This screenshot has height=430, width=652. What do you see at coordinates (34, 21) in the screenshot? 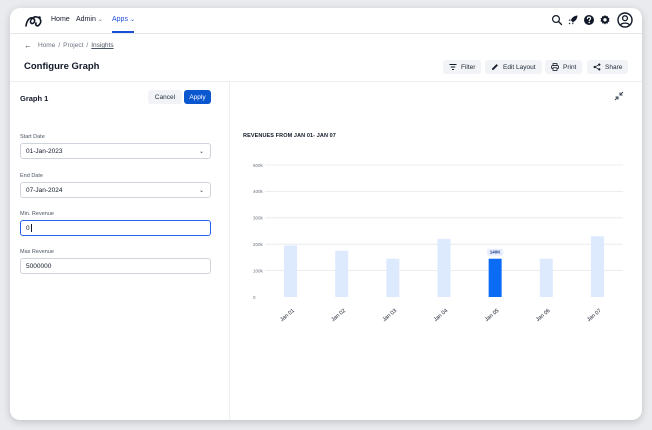
I see `app-logo` at bounding box center [34, 21].